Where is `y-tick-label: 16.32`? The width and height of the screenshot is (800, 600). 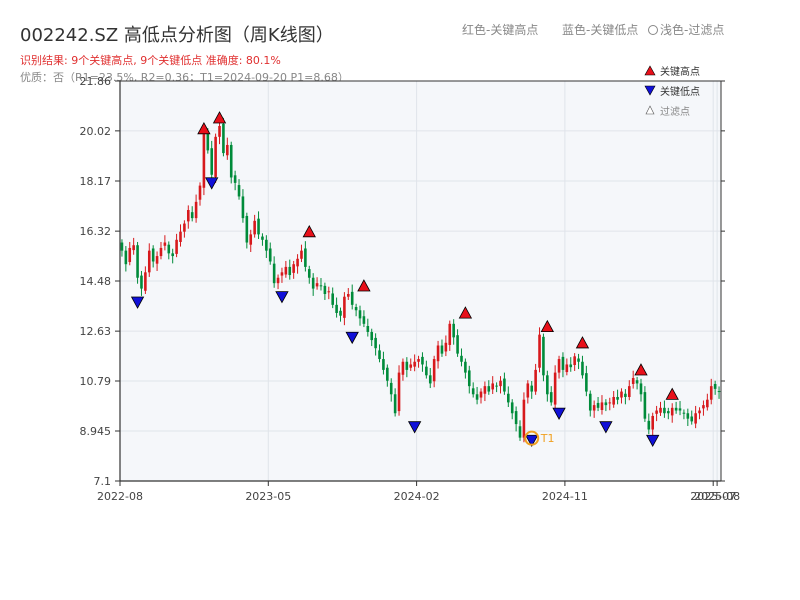 y-tick-label: 16.32 is located at coordinates (96, 231).